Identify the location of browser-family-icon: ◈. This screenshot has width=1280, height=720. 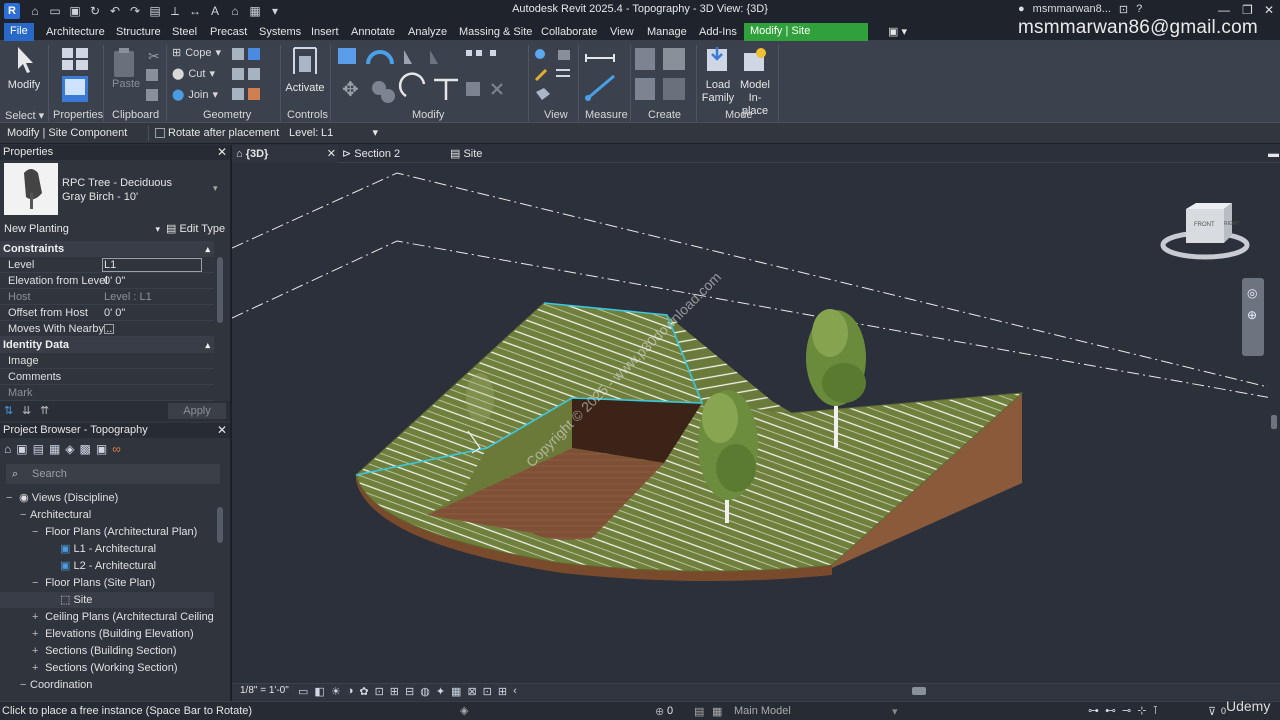
(69, 449).